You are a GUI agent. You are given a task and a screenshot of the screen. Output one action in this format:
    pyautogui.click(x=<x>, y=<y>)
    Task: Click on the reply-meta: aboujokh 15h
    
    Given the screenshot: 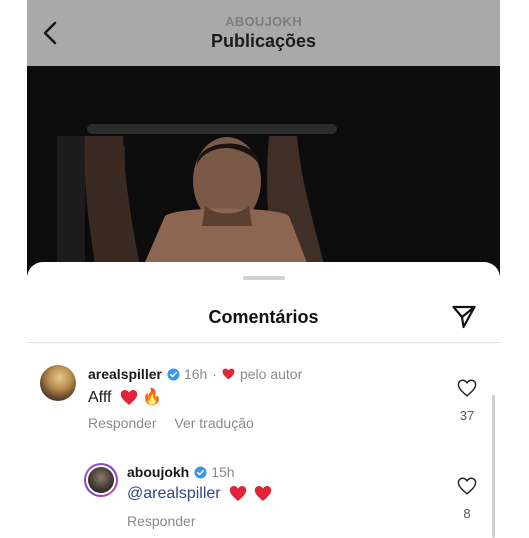 What is the action you would take?
    pyautogui.click(x=181, y=472)
    